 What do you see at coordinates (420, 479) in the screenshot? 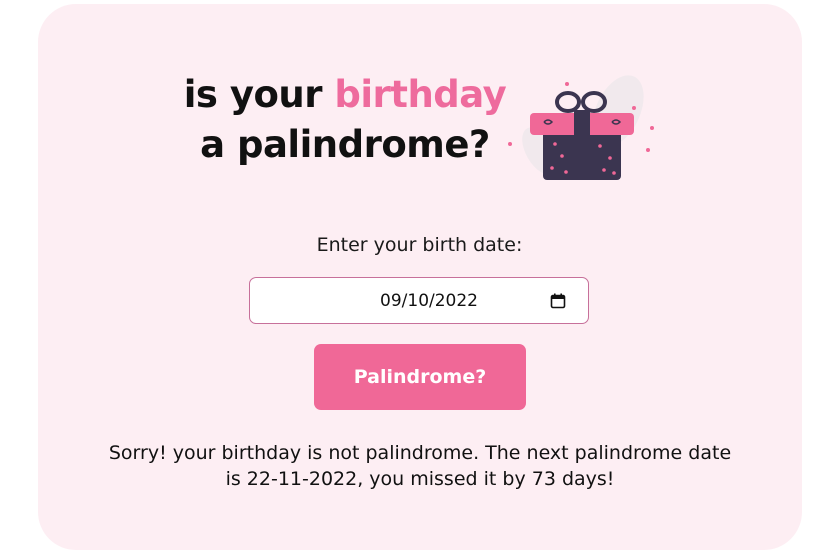
I see `result-line2: is 22-11-2022, you missed it by 73 days!` at bounding box center [420, 479].